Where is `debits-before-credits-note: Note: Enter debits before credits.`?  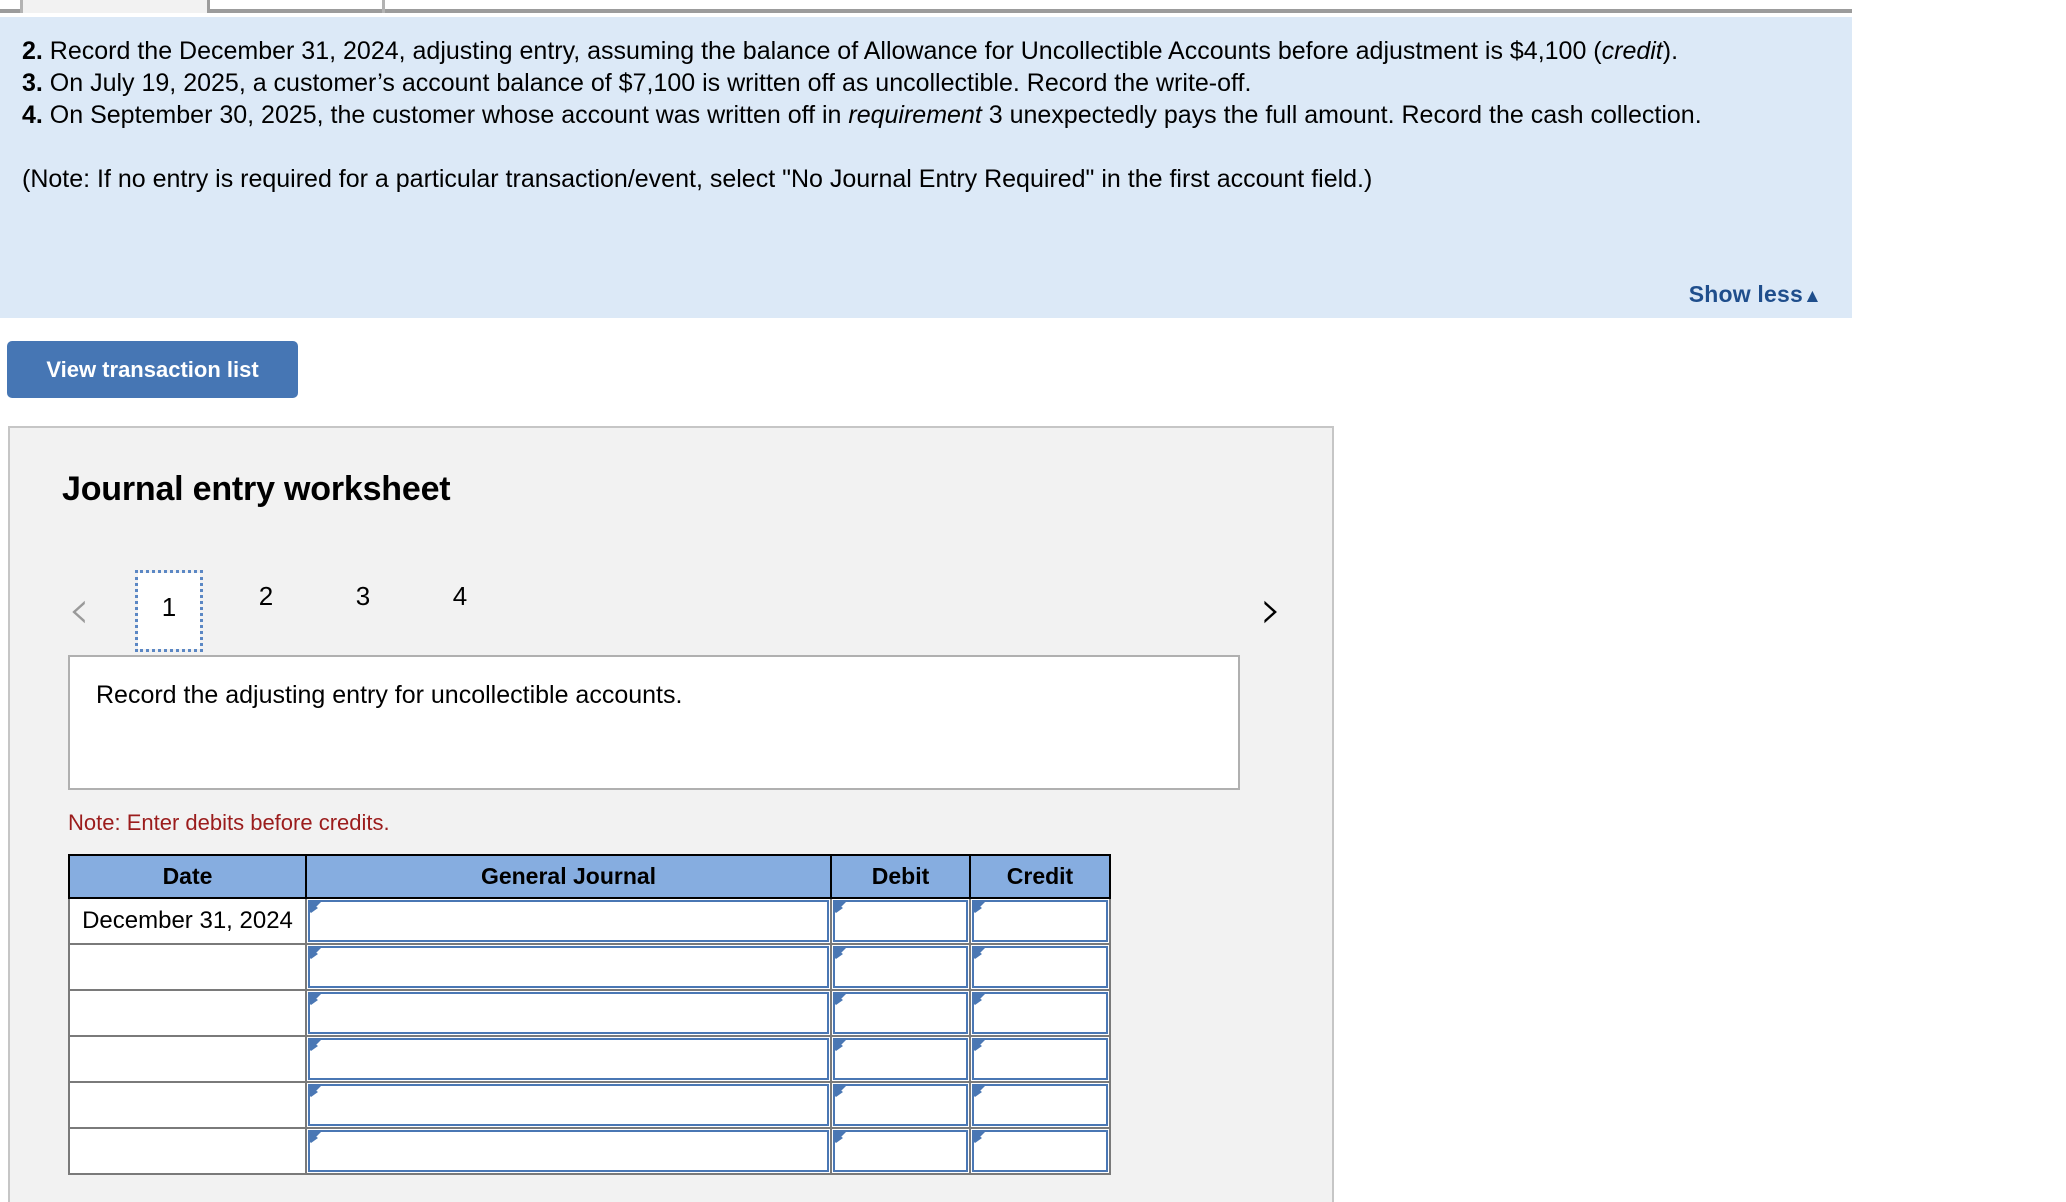
debits-before-credits-note: Note: Enter debits before credits. is located at coordinates (229, 822).